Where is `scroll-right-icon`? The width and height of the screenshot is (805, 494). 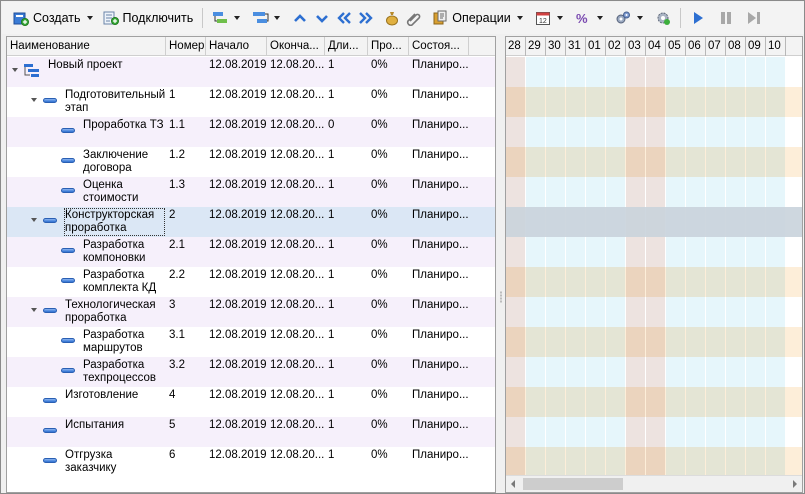 scroll-right-icon is located at coordinates (795, 484).